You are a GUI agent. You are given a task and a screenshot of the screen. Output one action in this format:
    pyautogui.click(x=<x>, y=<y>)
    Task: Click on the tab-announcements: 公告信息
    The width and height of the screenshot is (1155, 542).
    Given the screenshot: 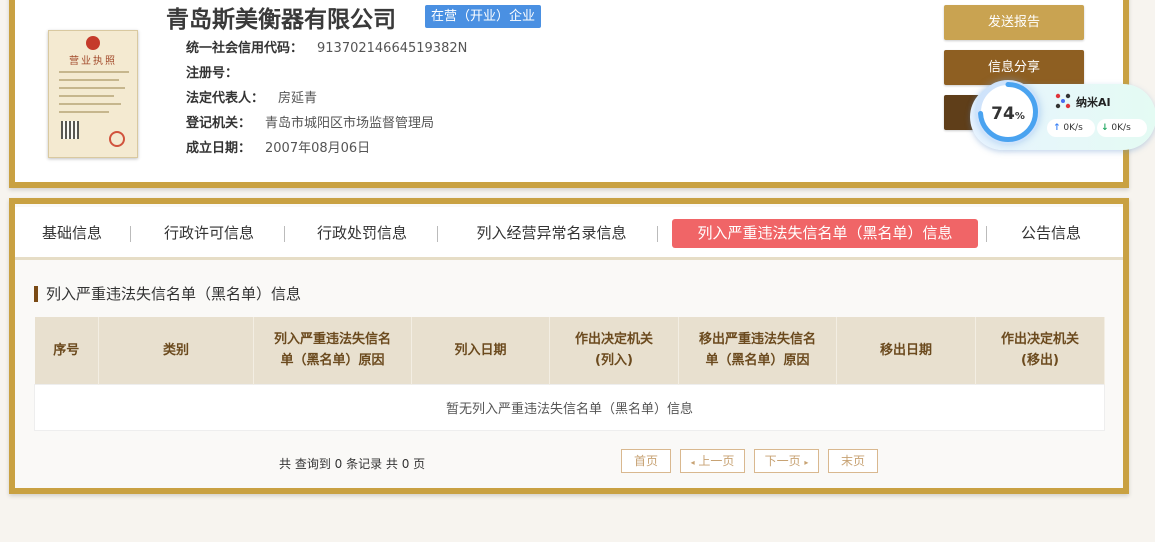 What is the action you would take?
    pyautogui.click(x=1051, y=233)
    